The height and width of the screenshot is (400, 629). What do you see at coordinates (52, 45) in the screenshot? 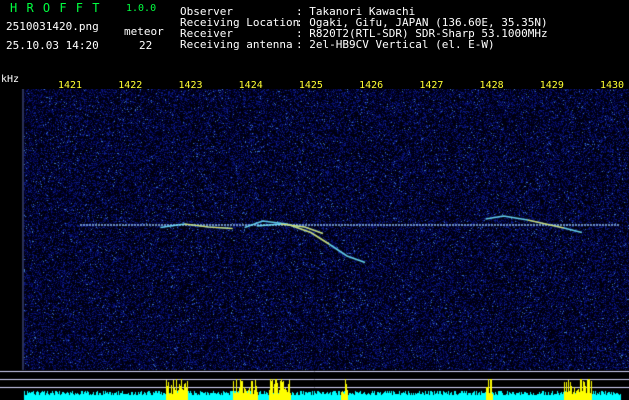
I see `capture-datetime: 25.10.03 14:20` at bounding box center [52, 45].